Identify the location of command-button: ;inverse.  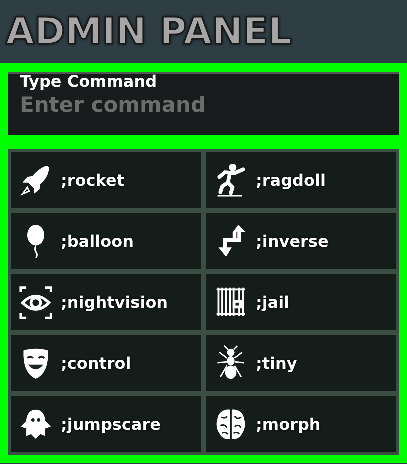
(301, 241).